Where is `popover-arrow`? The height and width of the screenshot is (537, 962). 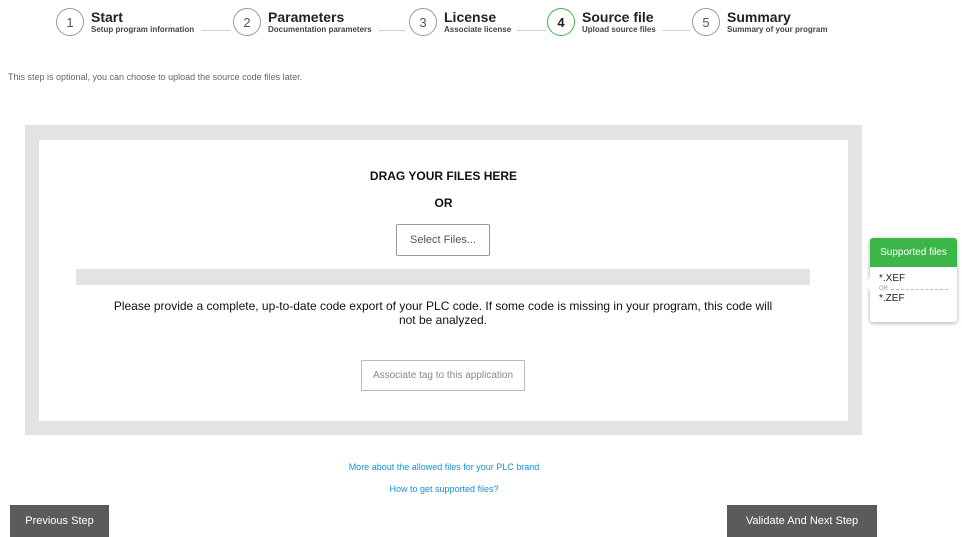
popover-arrow is located at coordinates (867, 284).